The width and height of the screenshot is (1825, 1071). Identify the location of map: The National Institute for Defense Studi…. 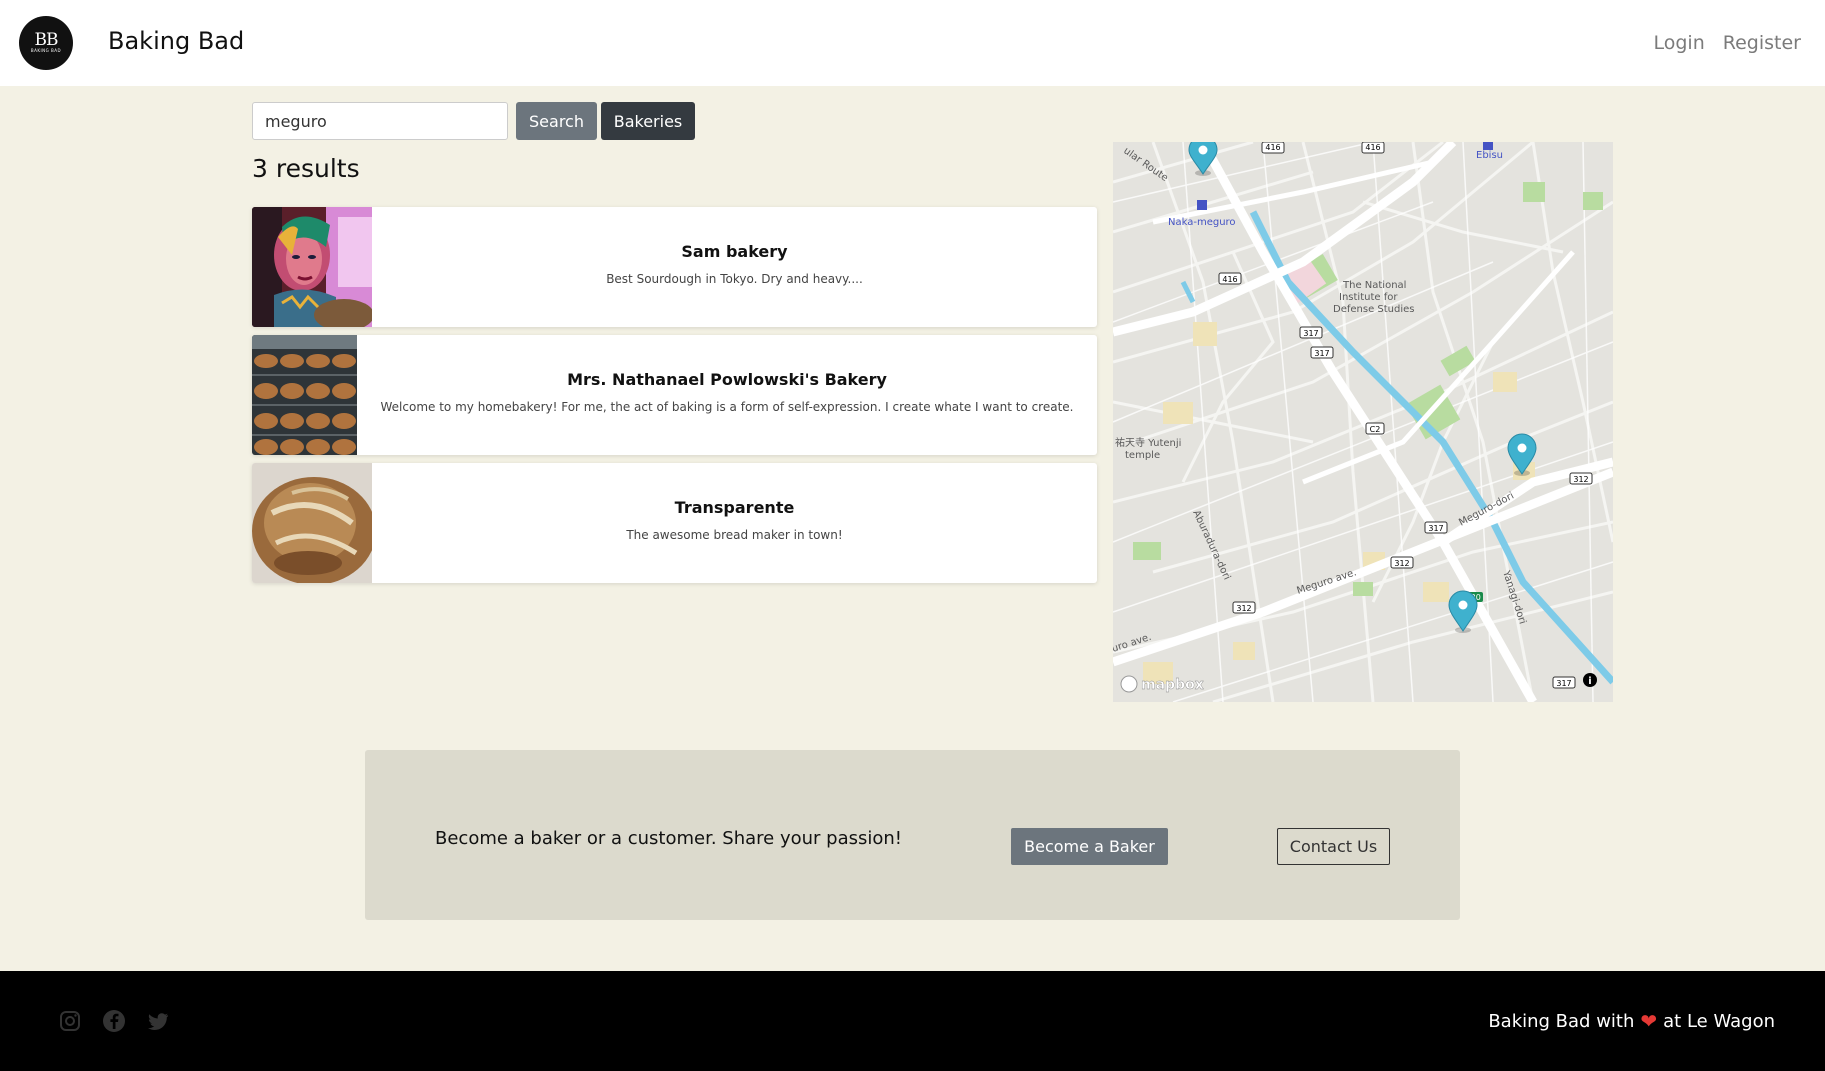
(1363, 422).